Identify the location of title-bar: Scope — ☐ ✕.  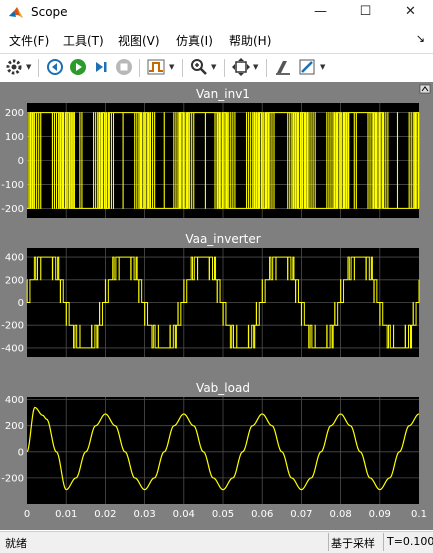
(216, 13).